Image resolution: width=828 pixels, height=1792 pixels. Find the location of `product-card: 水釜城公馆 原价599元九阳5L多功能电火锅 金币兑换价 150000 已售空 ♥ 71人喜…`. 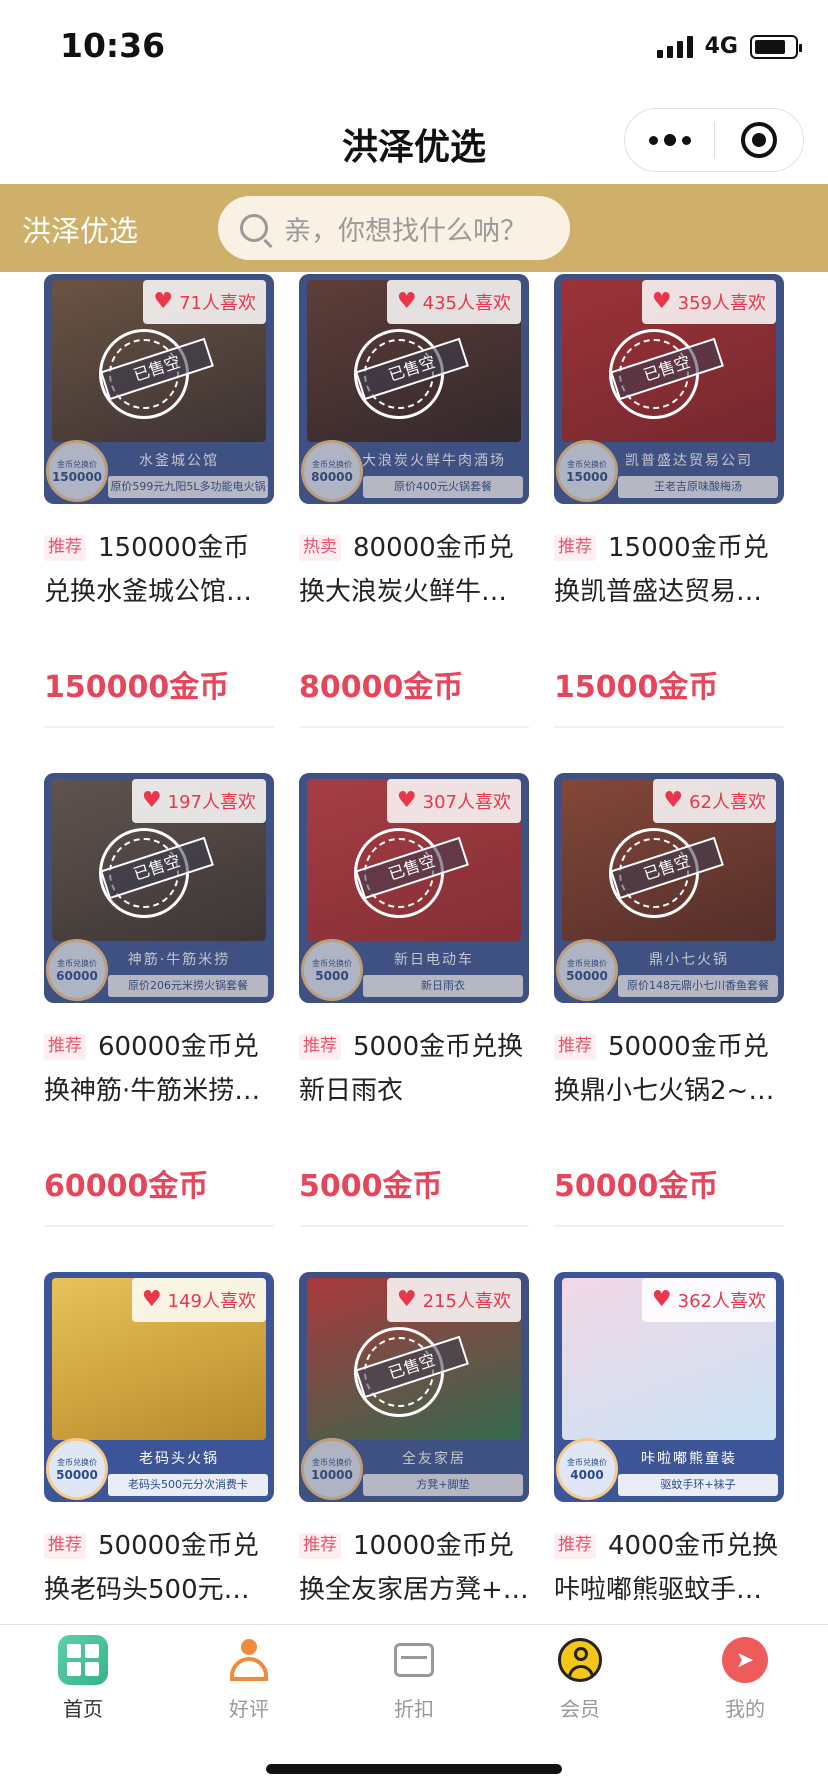

product-card: 水釜城公馆 原价599元九阳5L多功能电火锅 金币兑换价 150000 已售空 ♥ 71人喜… is located at coordinates (159, 501).